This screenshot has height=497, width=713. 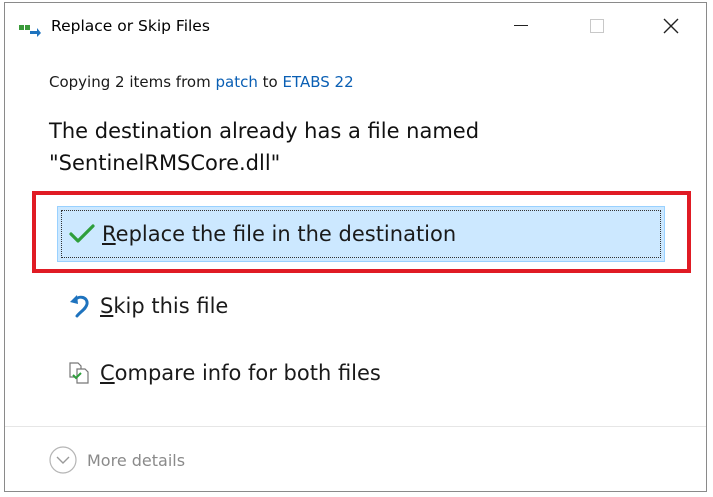 I want to click on copy-files-icon, so click(x=30, y=29).